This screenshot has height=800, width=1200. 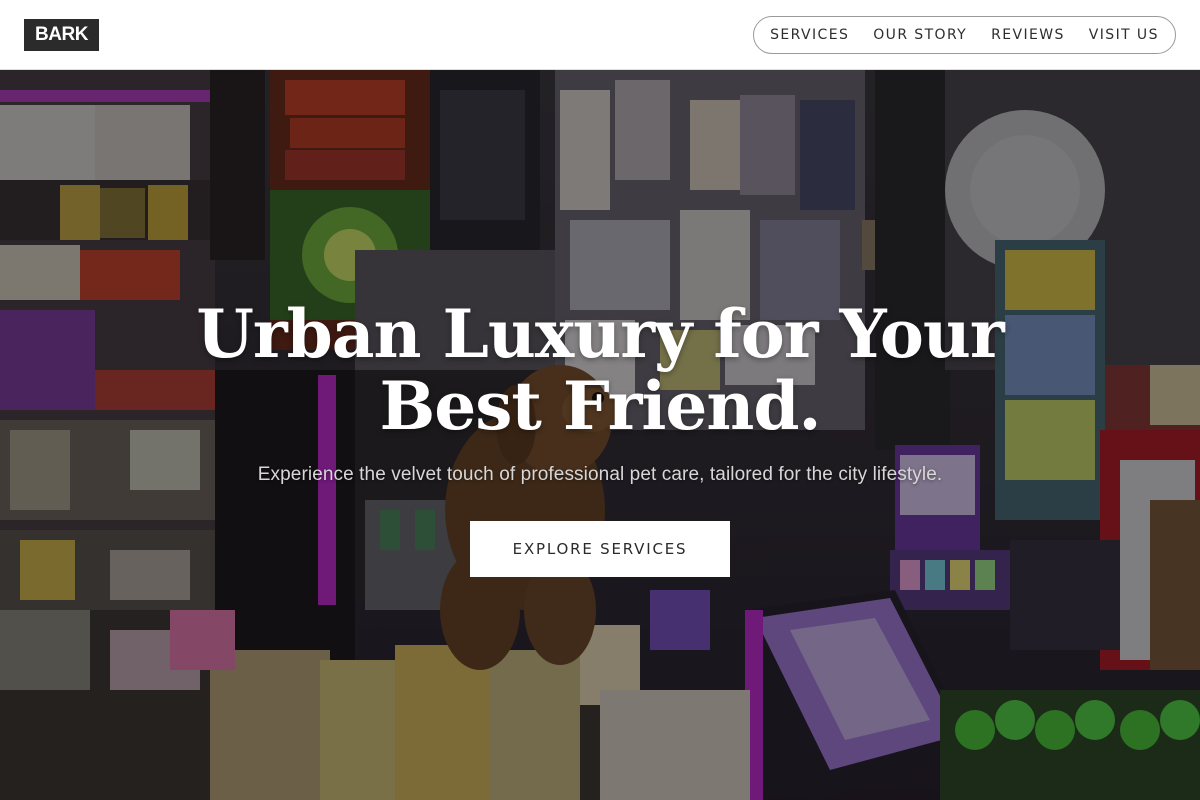 What do you see at coordinates (600, 334) in the screenshot?
I see `hero-title-line-1: Urban Luxury for Your` at bounding box center [600, 334].